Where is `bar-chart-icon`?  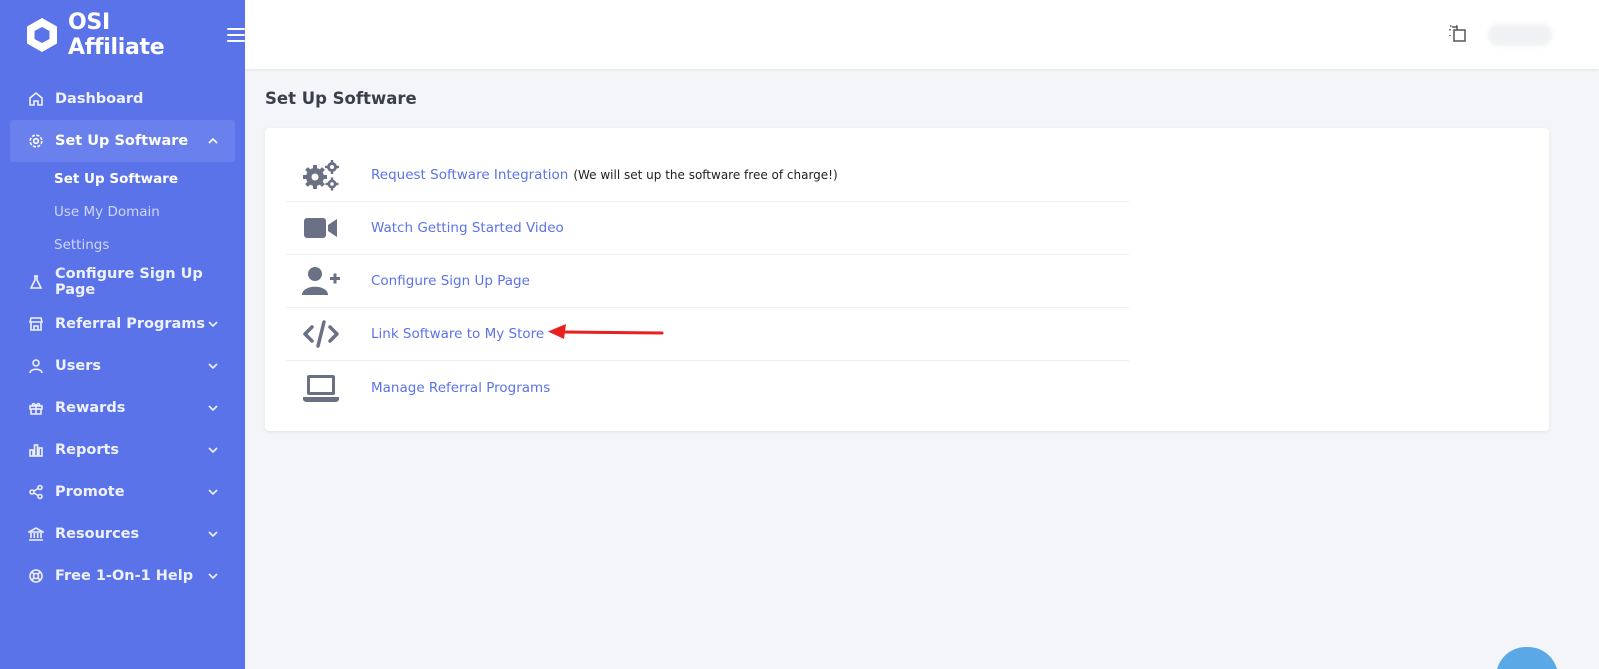 bar-chart-icon is located at coordinates (36, 450).